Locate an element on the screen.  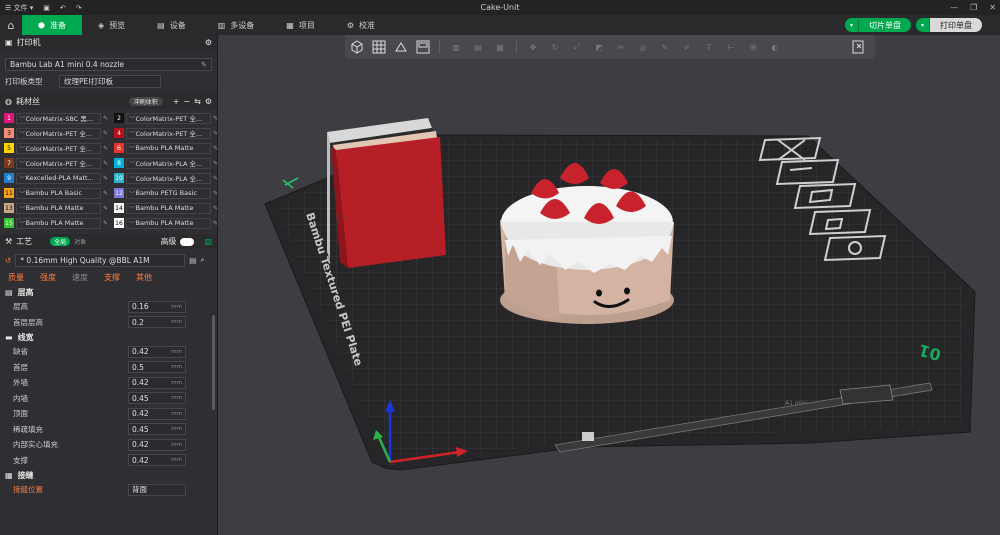
search-icon: ⌕ is located at coordinates (202, 260).